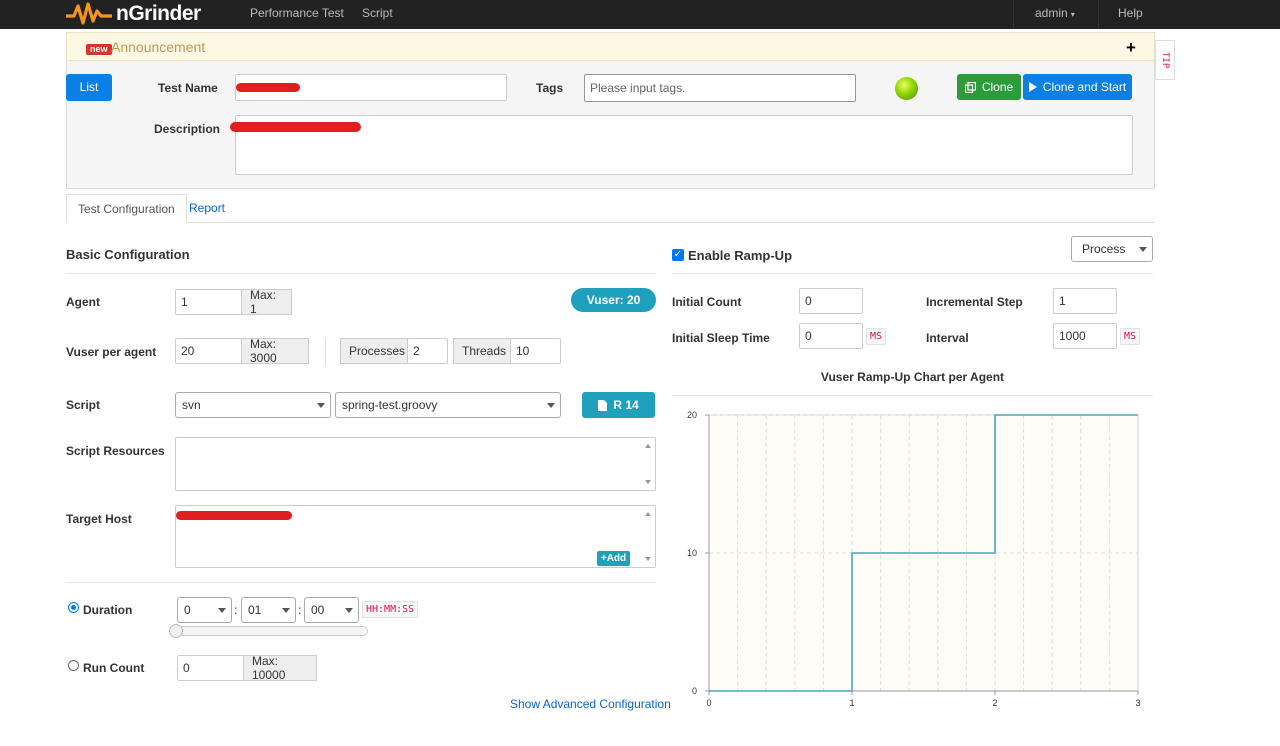 The image size is (1280, 746). What do you see at coordinates (707, 302) in the screenshot?
I see `initial-count-label: Initial Count` at bounding box center [707, 302].